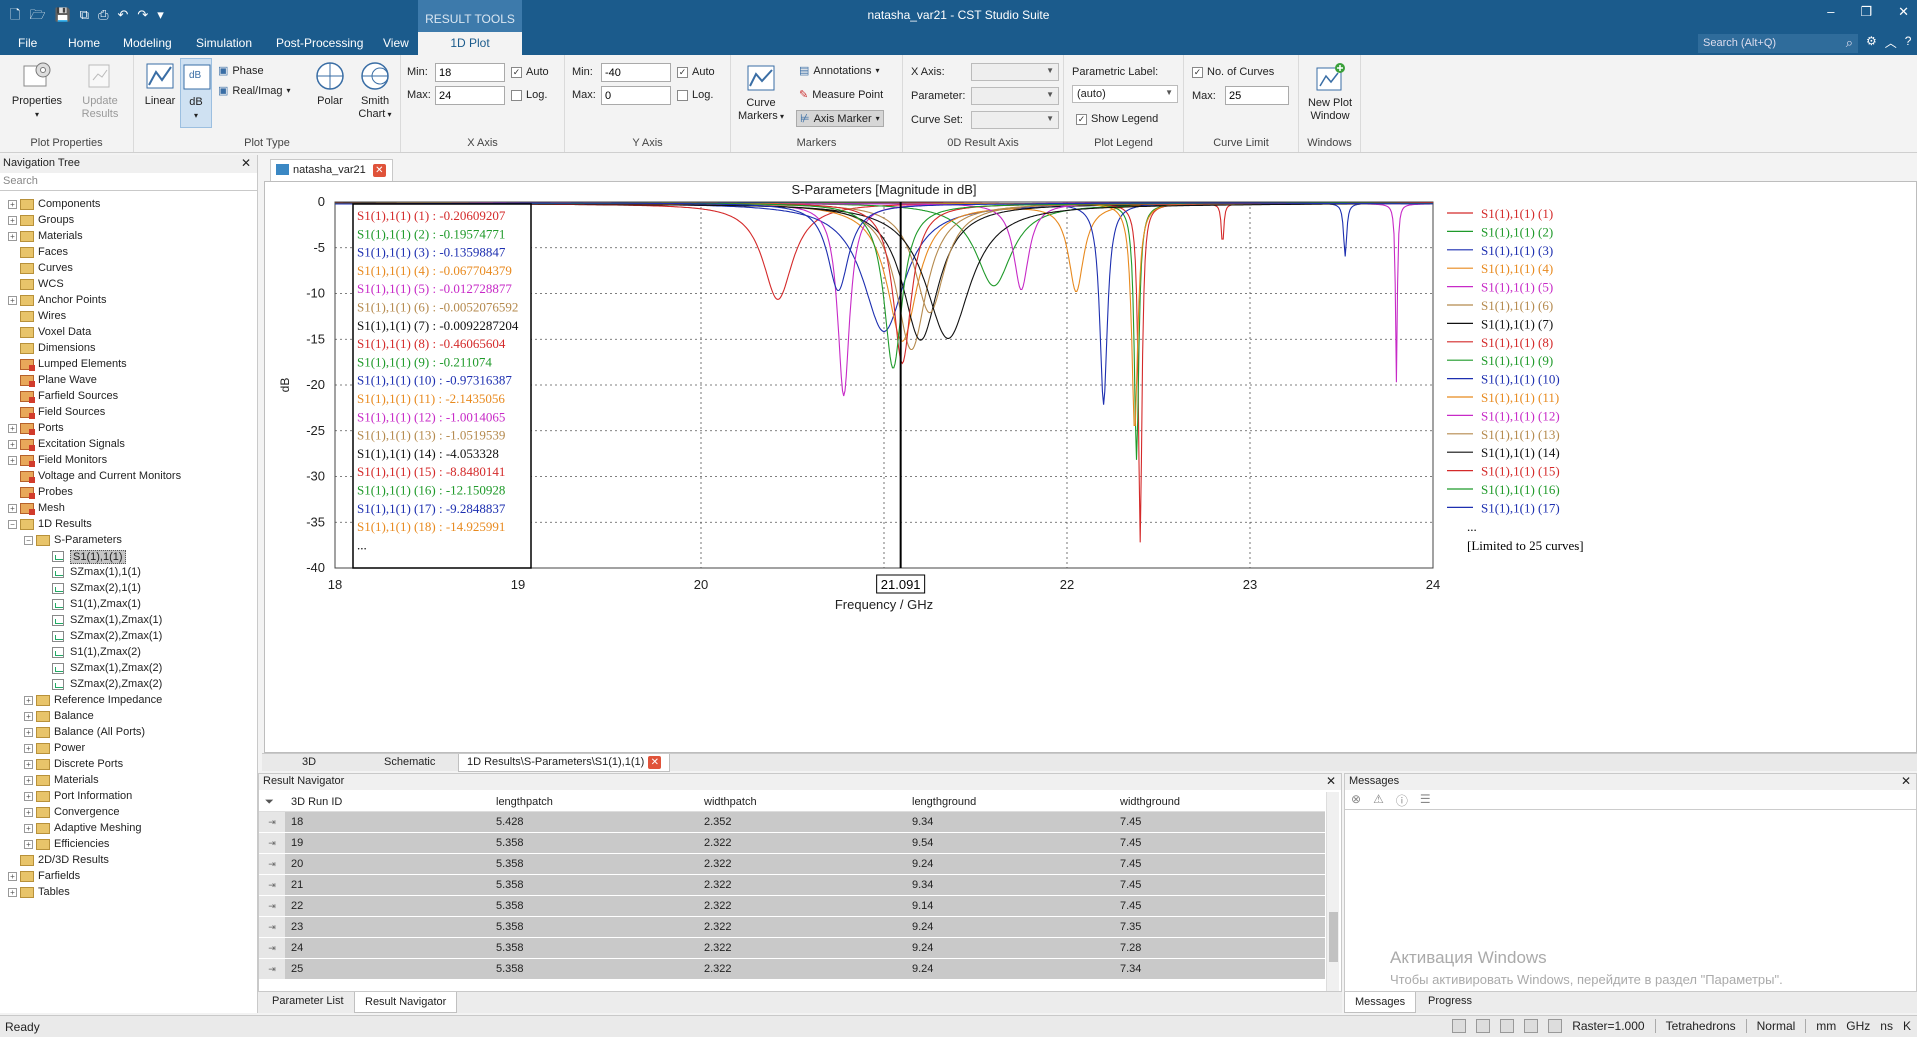 This screenshot has height=1037, width=1917. What do you see at coordinates (1450, 1001) in the screenshot?
I see `tab-progress: Progress` at bounding box center [1450, 1001].